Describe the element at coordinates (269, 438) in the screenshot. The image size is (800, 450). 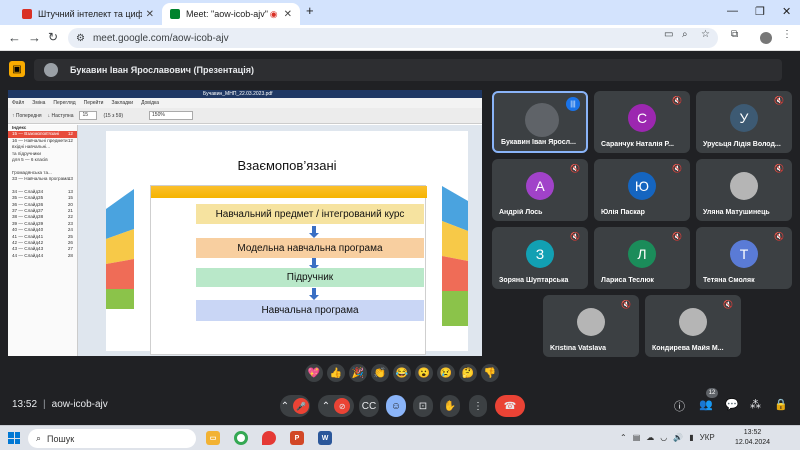
I see `app-drop-icon` at that location.